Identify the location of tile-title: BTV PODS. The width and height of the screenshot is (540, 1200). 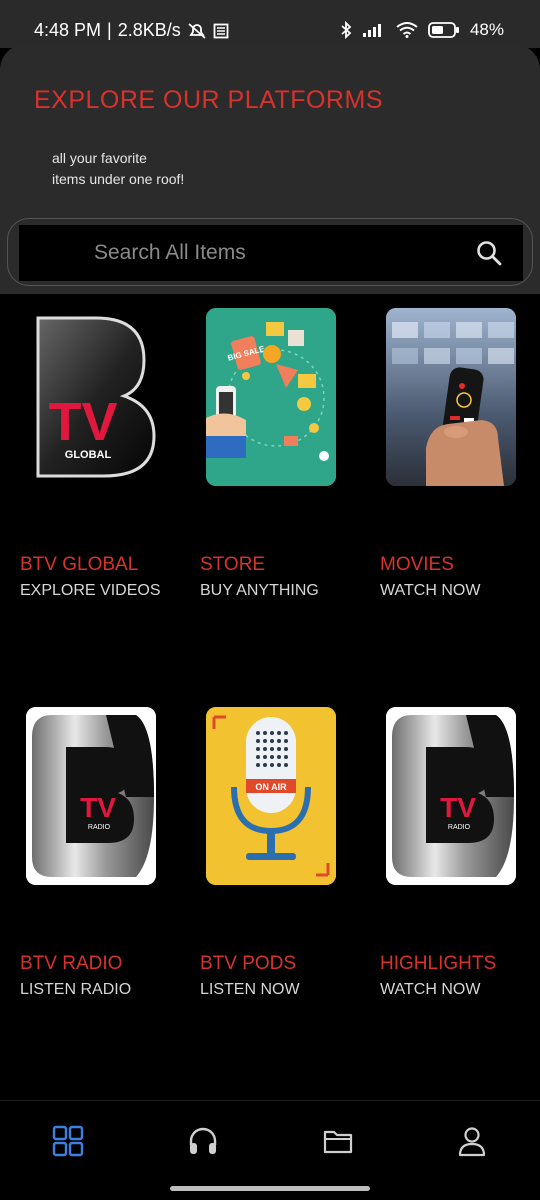
(248, 963).